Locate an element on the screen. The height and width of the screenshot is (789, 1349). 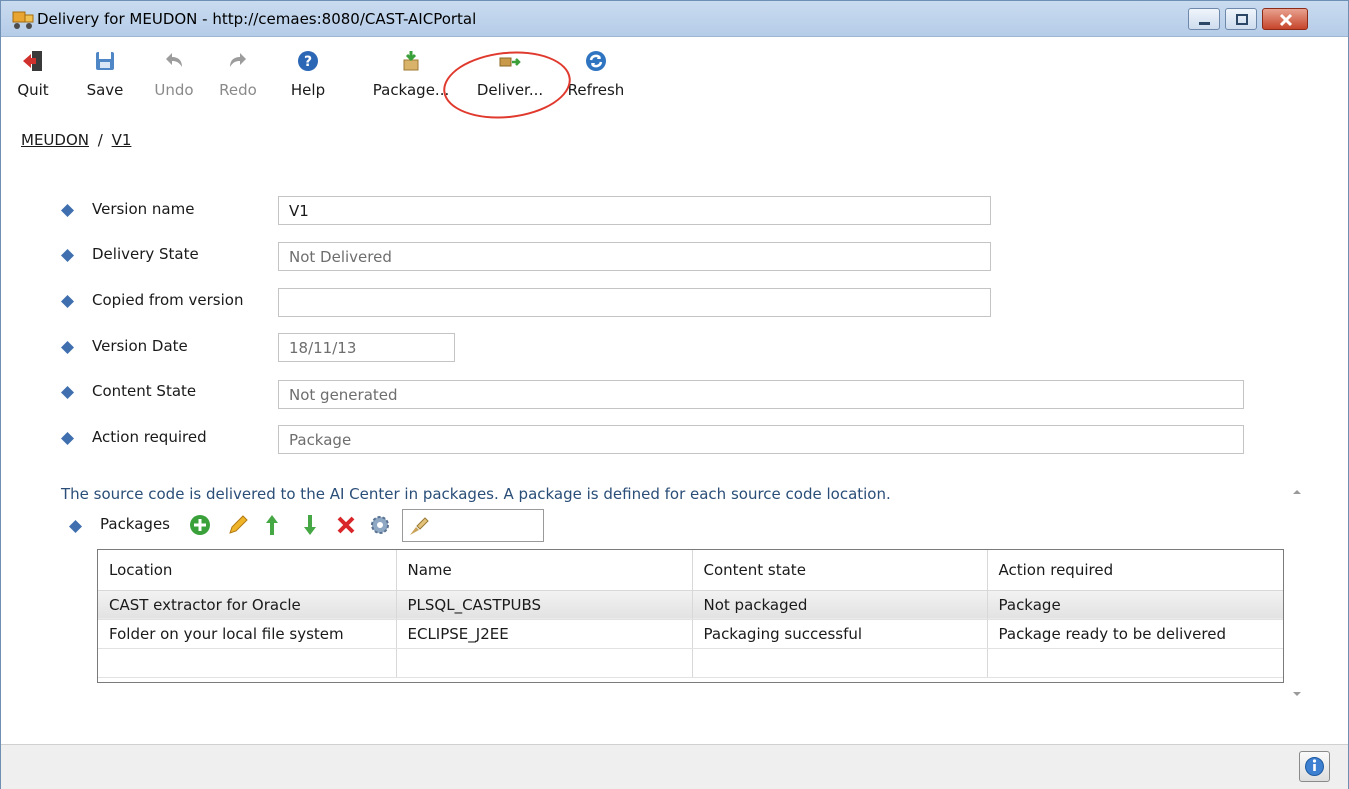
save-button: Save is located at coordinates (105, 76).